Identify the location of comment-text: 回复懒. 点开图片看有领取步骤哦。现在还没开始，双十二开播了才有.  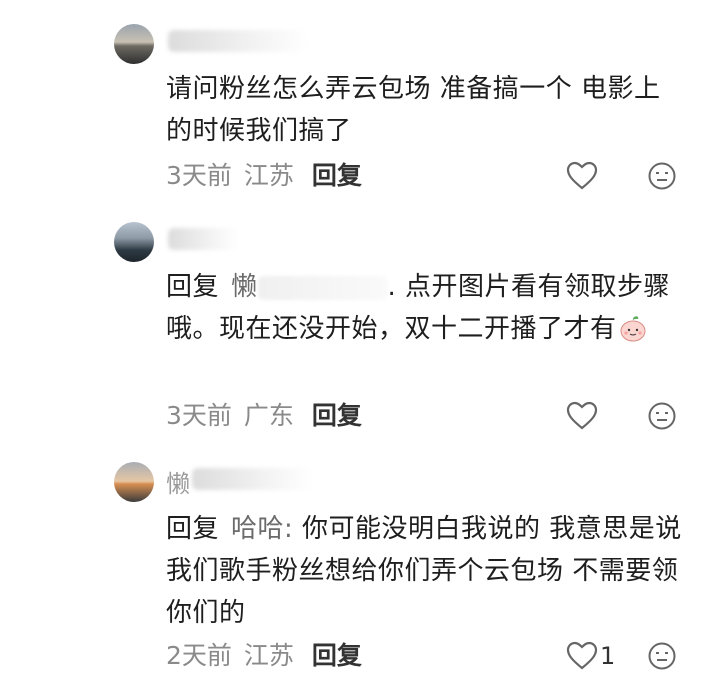
(426, 308).